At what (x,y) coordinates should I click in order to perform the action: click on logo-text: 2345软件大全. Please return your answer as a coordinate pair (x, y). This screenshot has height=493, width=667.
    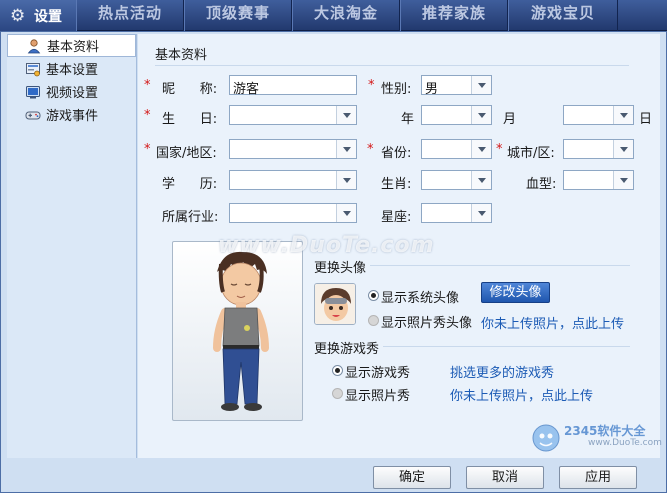
    Looking at the image, I should click on (605, 431).